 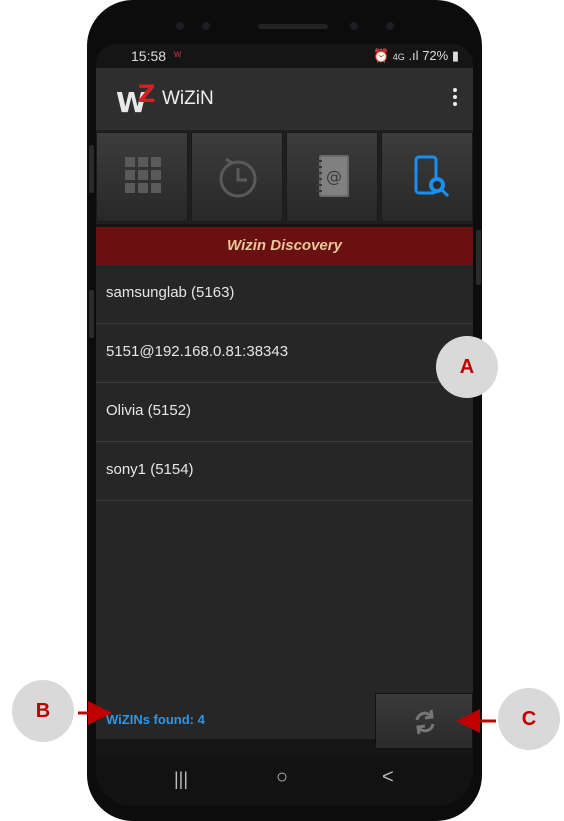 I want to click on address-book-icon: @, so click(x=332, y=176).